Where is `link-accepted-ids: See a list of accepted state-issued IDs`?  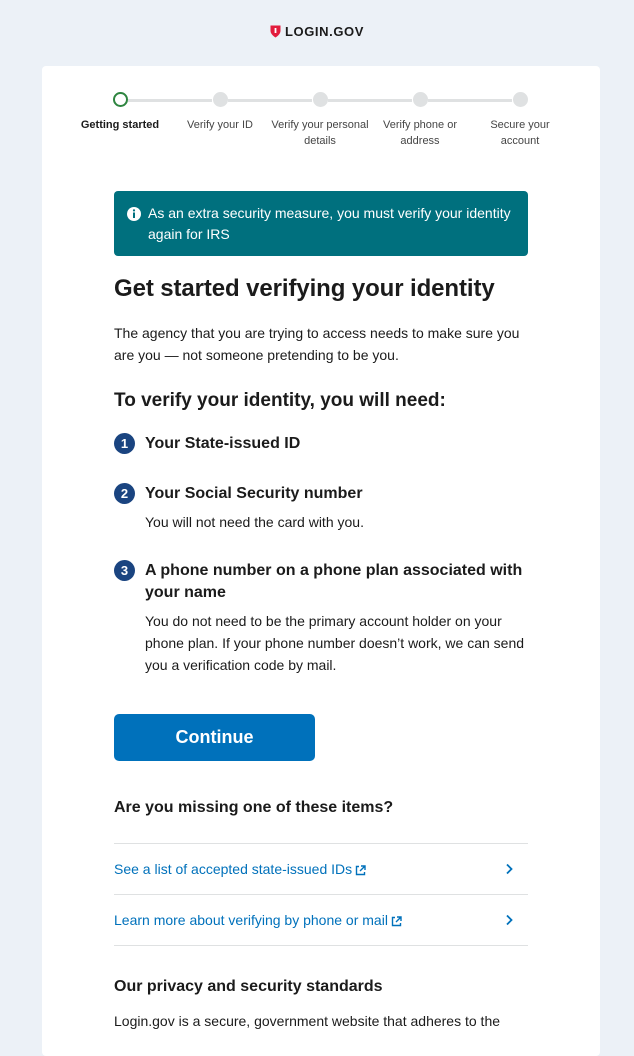
link-accepted-ids: See a list of accepted state-issued IDs is located at coordinates (321, 869).